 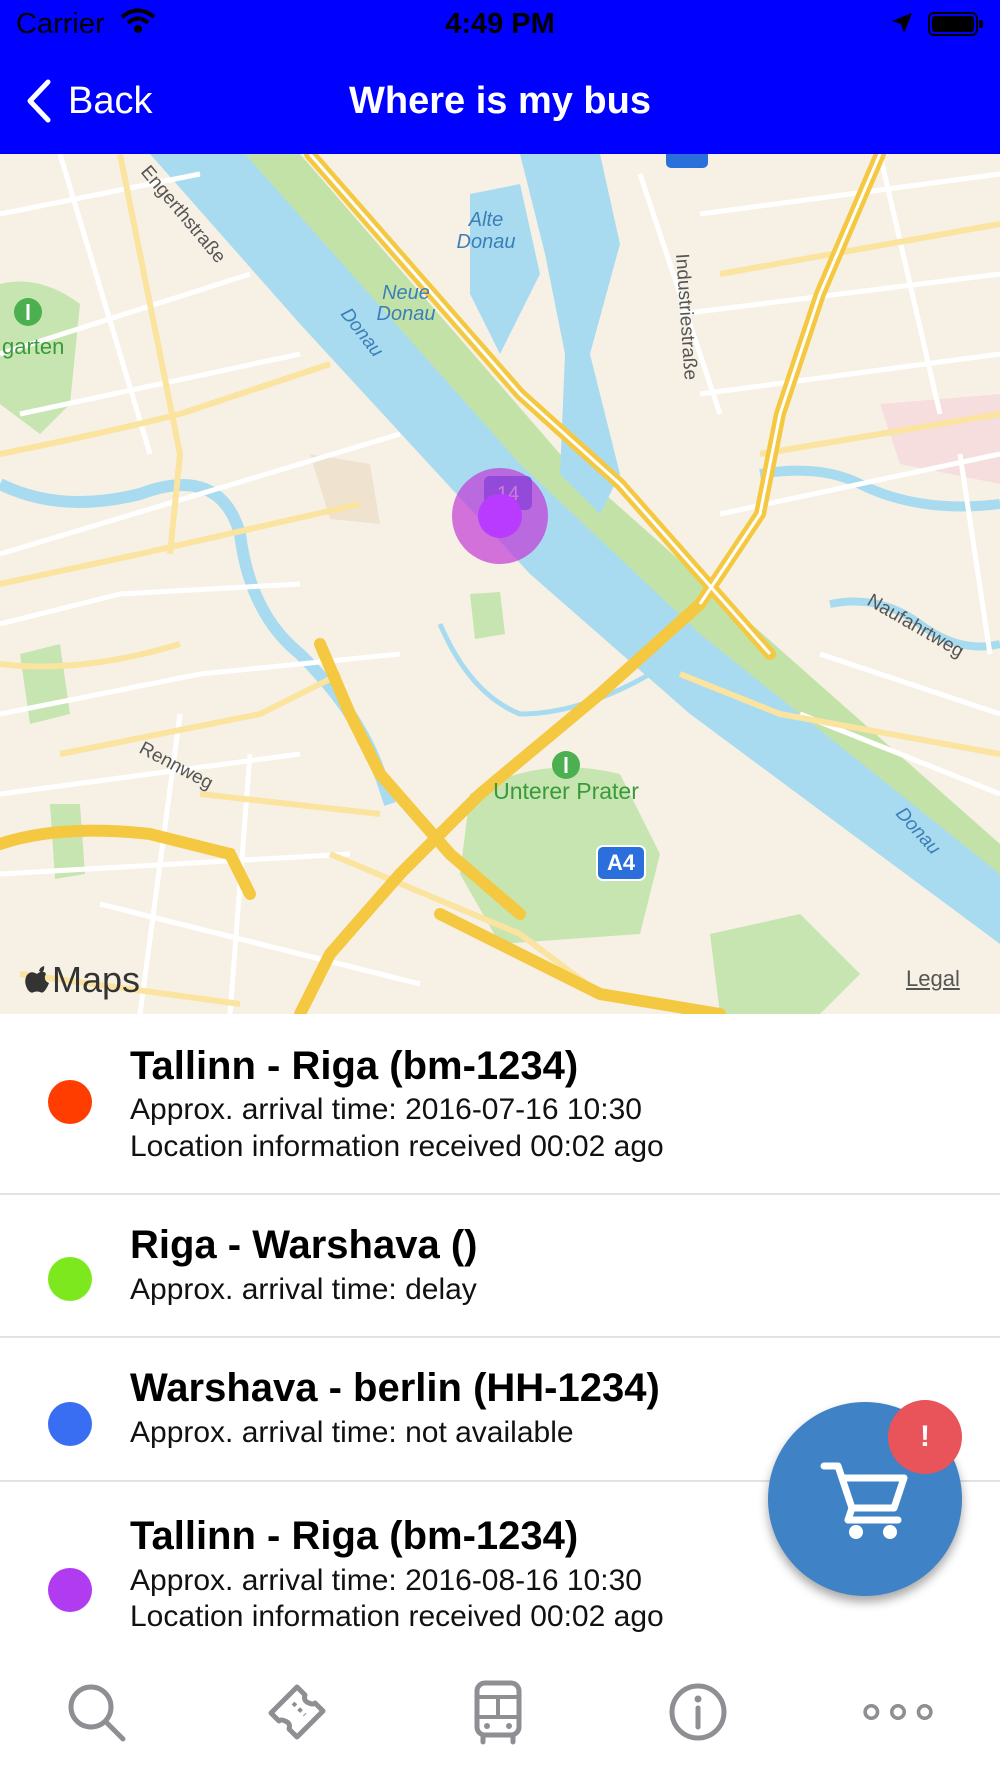 What do you see at coordinates (406, 293) in the screenshot?
I see `label-neue-donau-1: Neue` at bounding box center [406, 293].